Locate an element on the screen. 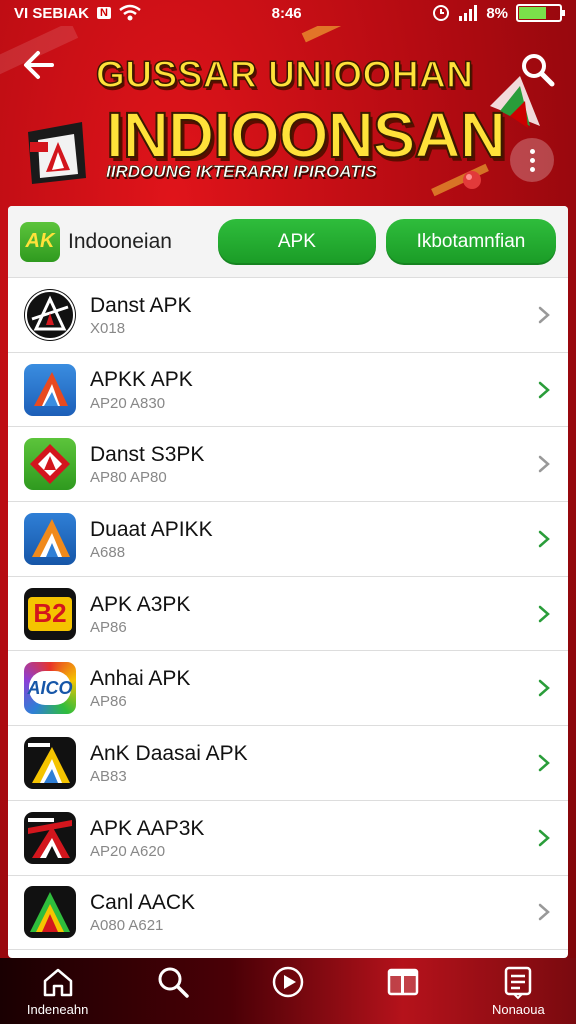 The width and height of the screenshot is (576, 1024). bottom-navigation: Indeneahn Nonaoua is located at coordinates (288, 991).